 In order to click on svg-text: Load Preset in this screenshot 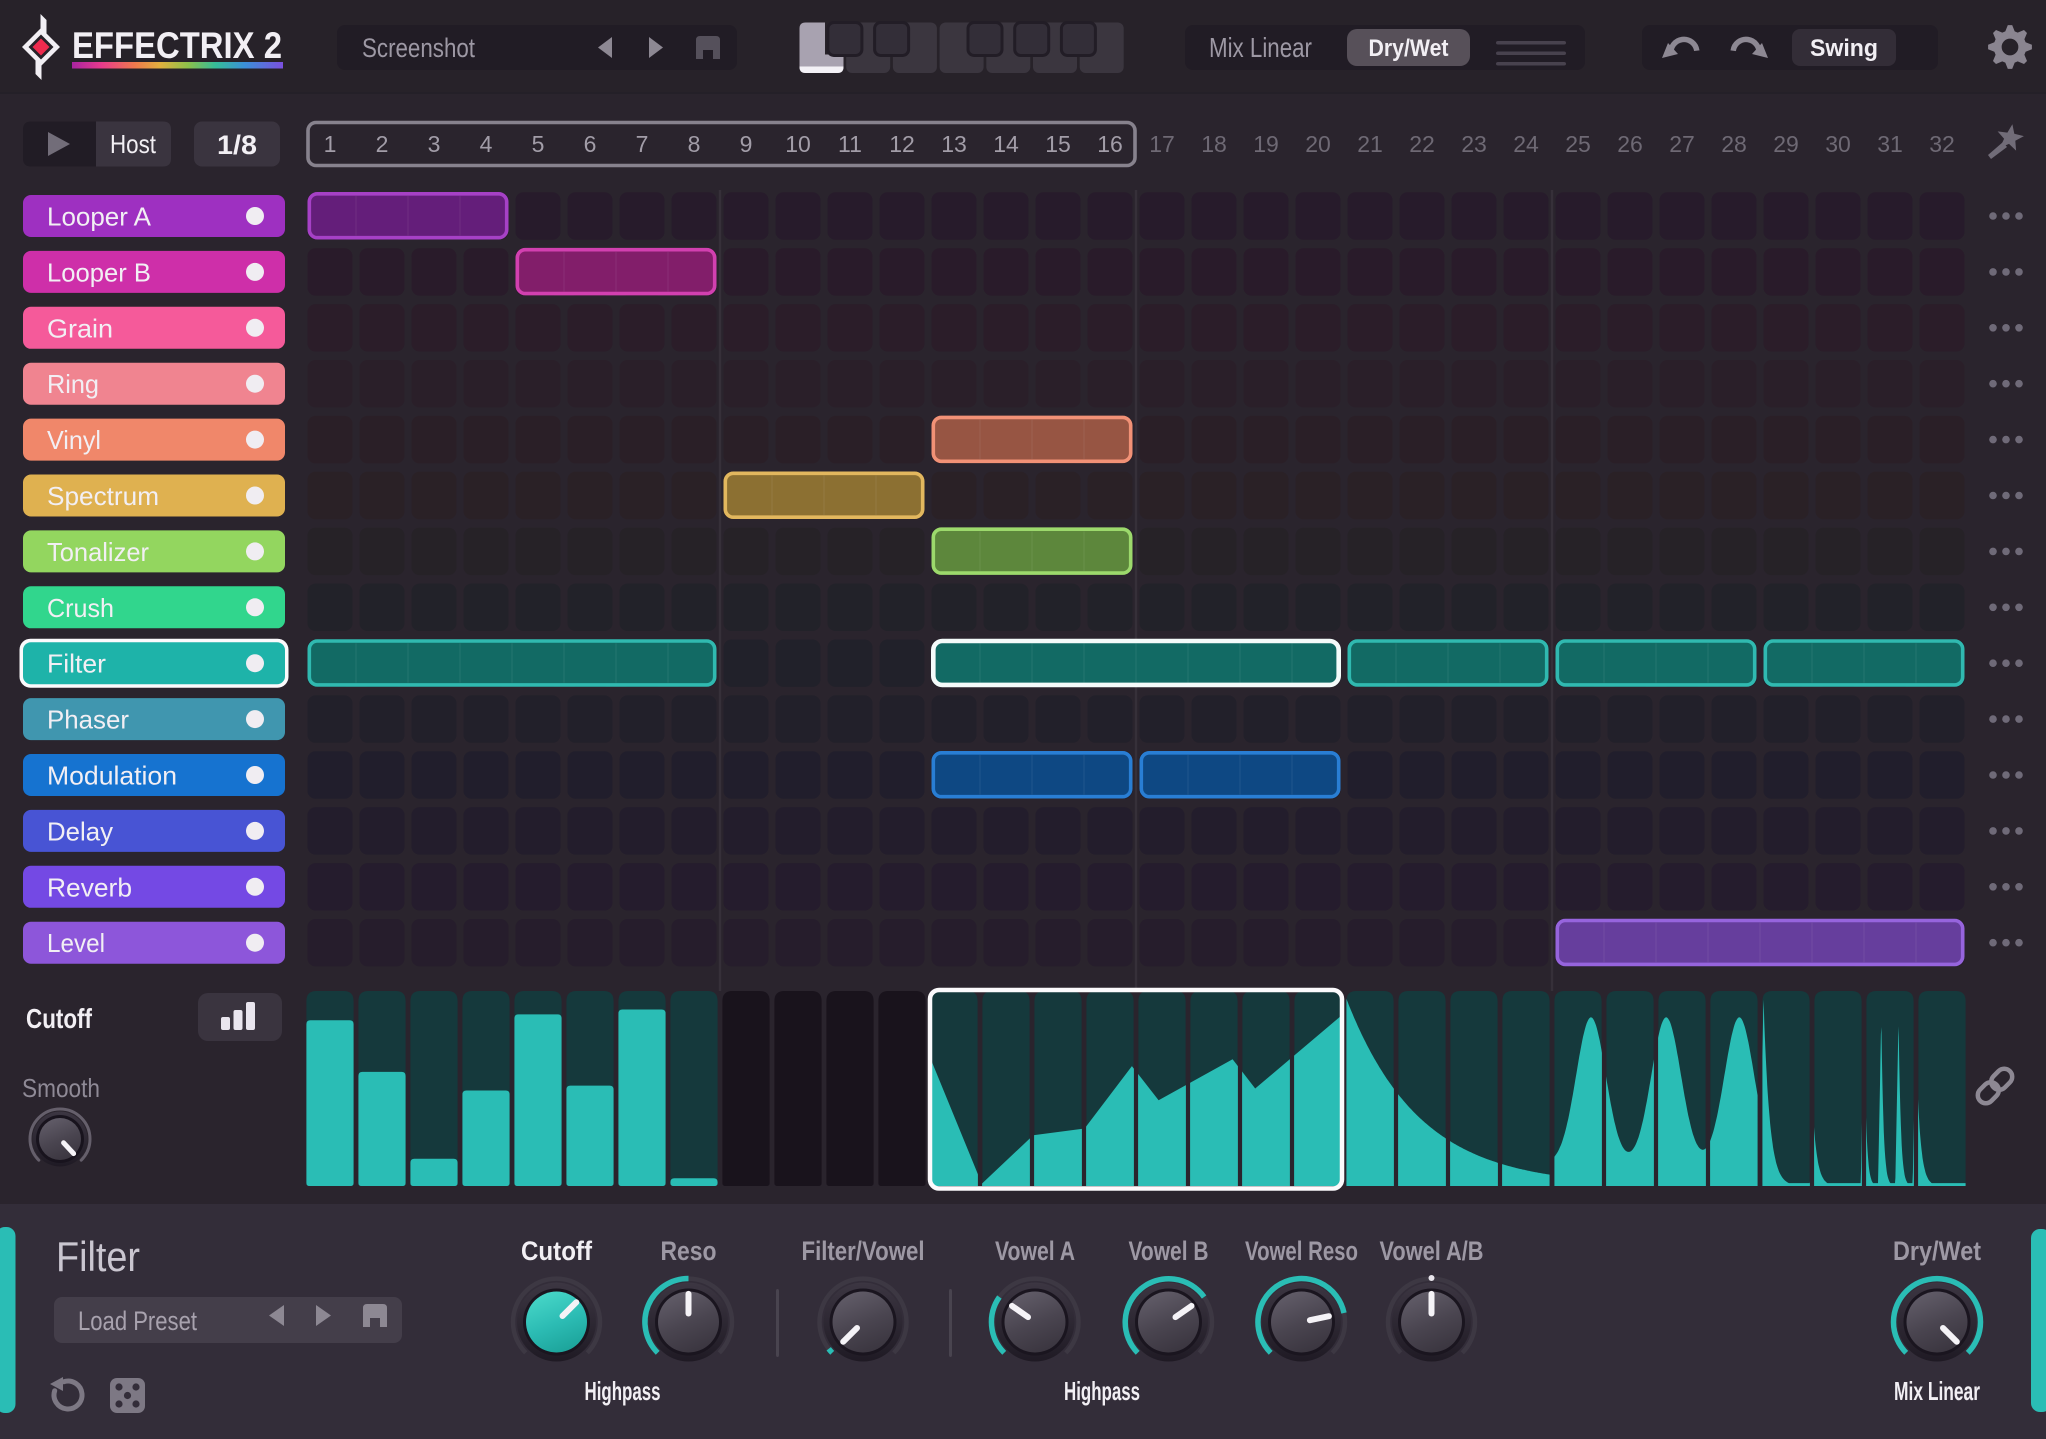, I will do `click(137, 1321)`.